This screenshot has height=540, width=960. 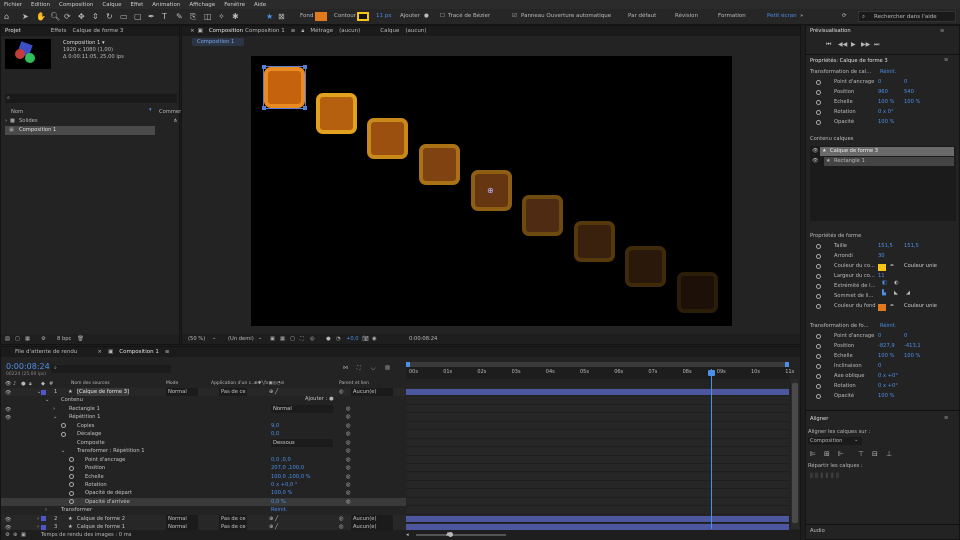 What do you see at coordinates (892, 306) in the screenshot?
I see `eyedropper-icon: ✒` at bounding box center [892, 306].